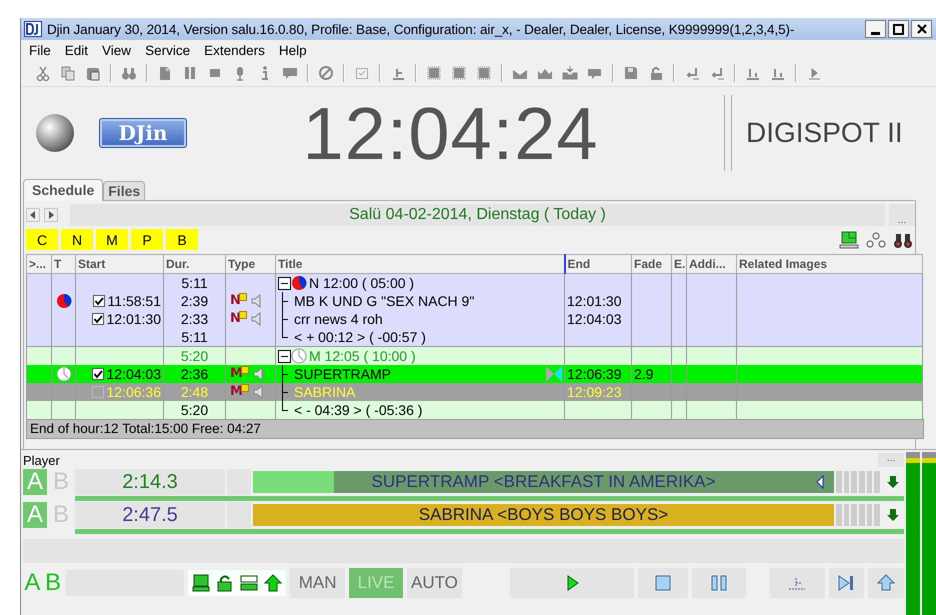 This screenshot has width=936, height=615. What do you see at coordinates (273, 583) in the screenshot?
I see `up-arrow-icon` at bounding box center [273, 583].